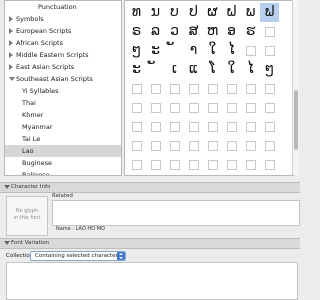  What do you see at coordinates (231, 12) in the screenshot?
I see `glyph-cell: ຝ` at bounding box center [231, 12].